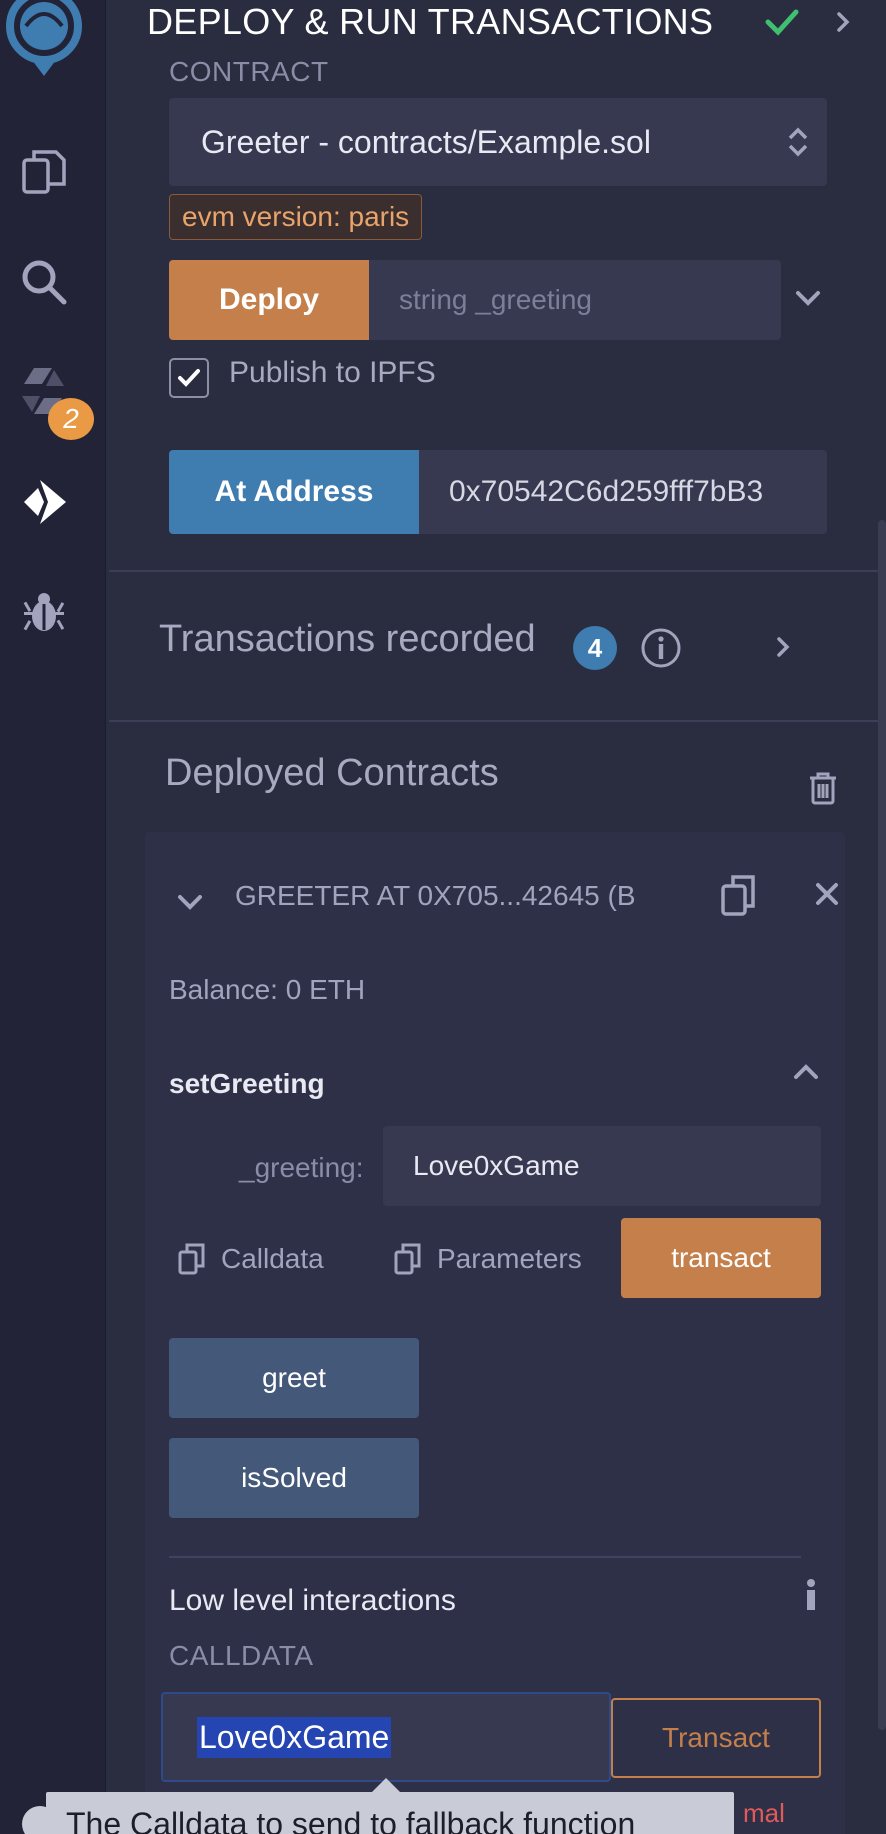  What do you see at coordinates (269, 300) in the screenshot?
I see `deploy-button: Deploy` at bounding box center [269, 300].